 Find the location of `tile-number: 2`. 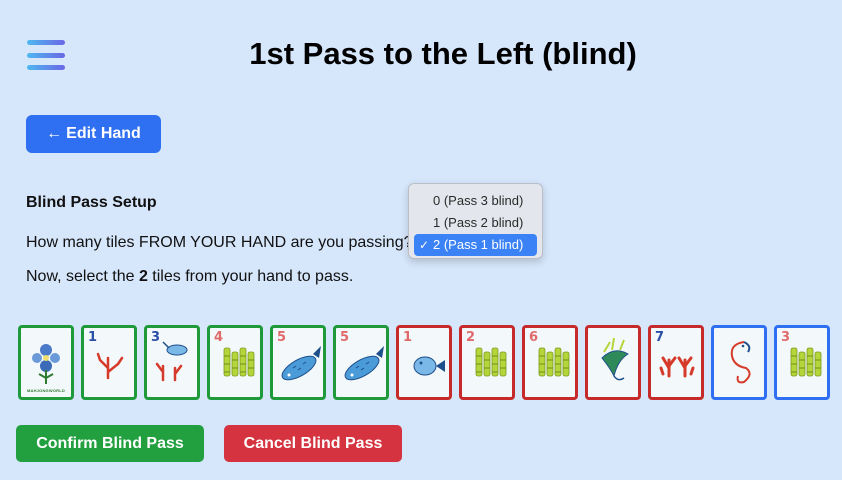

tile-number: 2 is located at coordinates (471, 337).